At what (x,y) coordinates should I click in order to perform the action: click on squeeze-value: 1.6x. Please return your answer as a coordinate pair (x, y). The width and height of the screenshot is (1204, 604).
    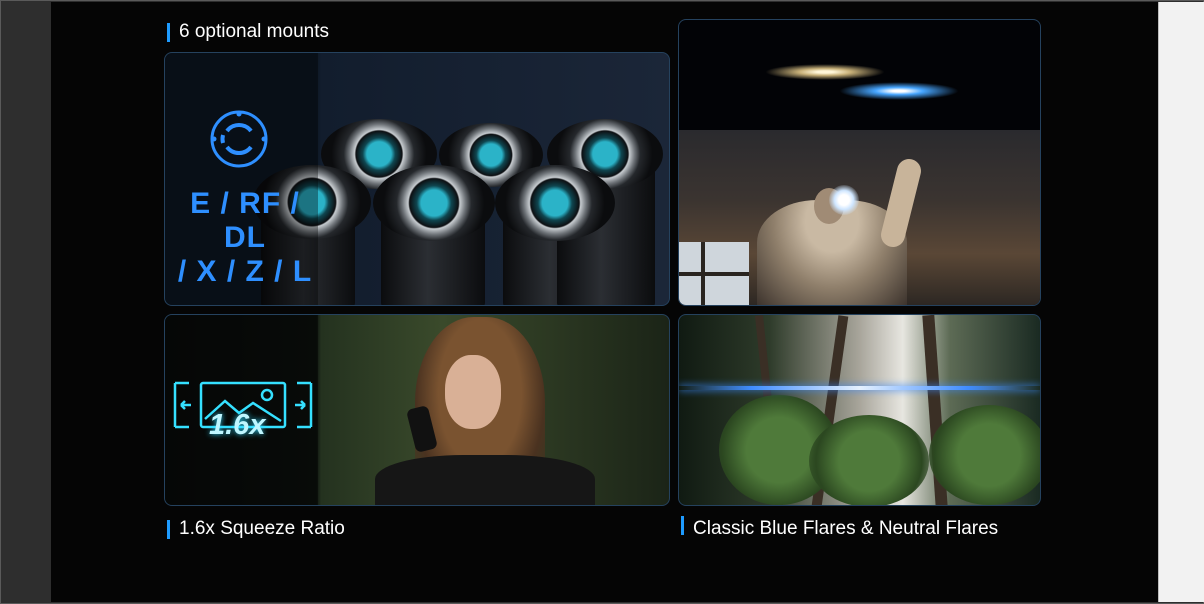
    Looking at the image, I should click on (237, 425).